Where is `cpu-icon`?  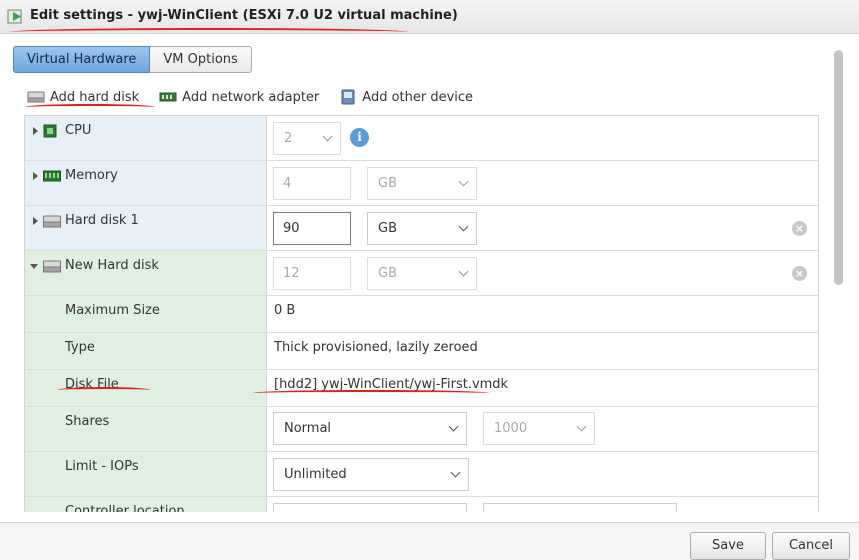
cpu-icon is located at coordinates (50, 131).